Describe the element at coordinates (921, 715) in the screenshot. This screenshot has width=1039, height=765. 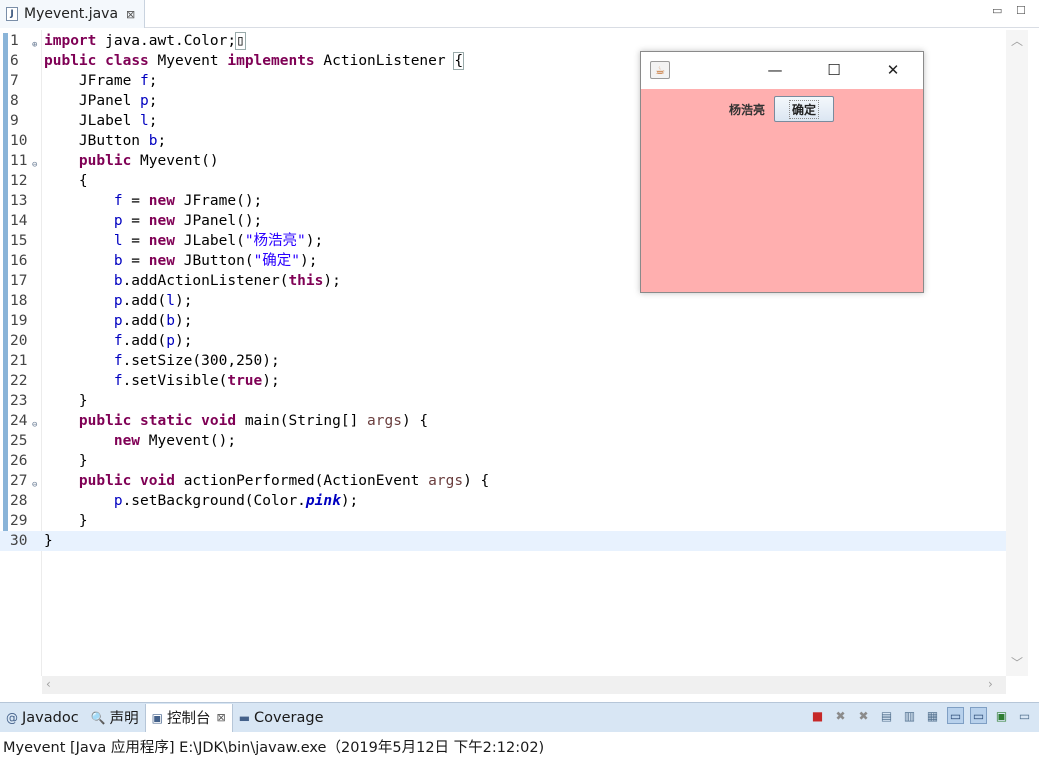
I see `console-toolbar: ■ ✖ ✖ ▤ ▥ ▦ ▭ ▭ ▣ ▭` at that location.